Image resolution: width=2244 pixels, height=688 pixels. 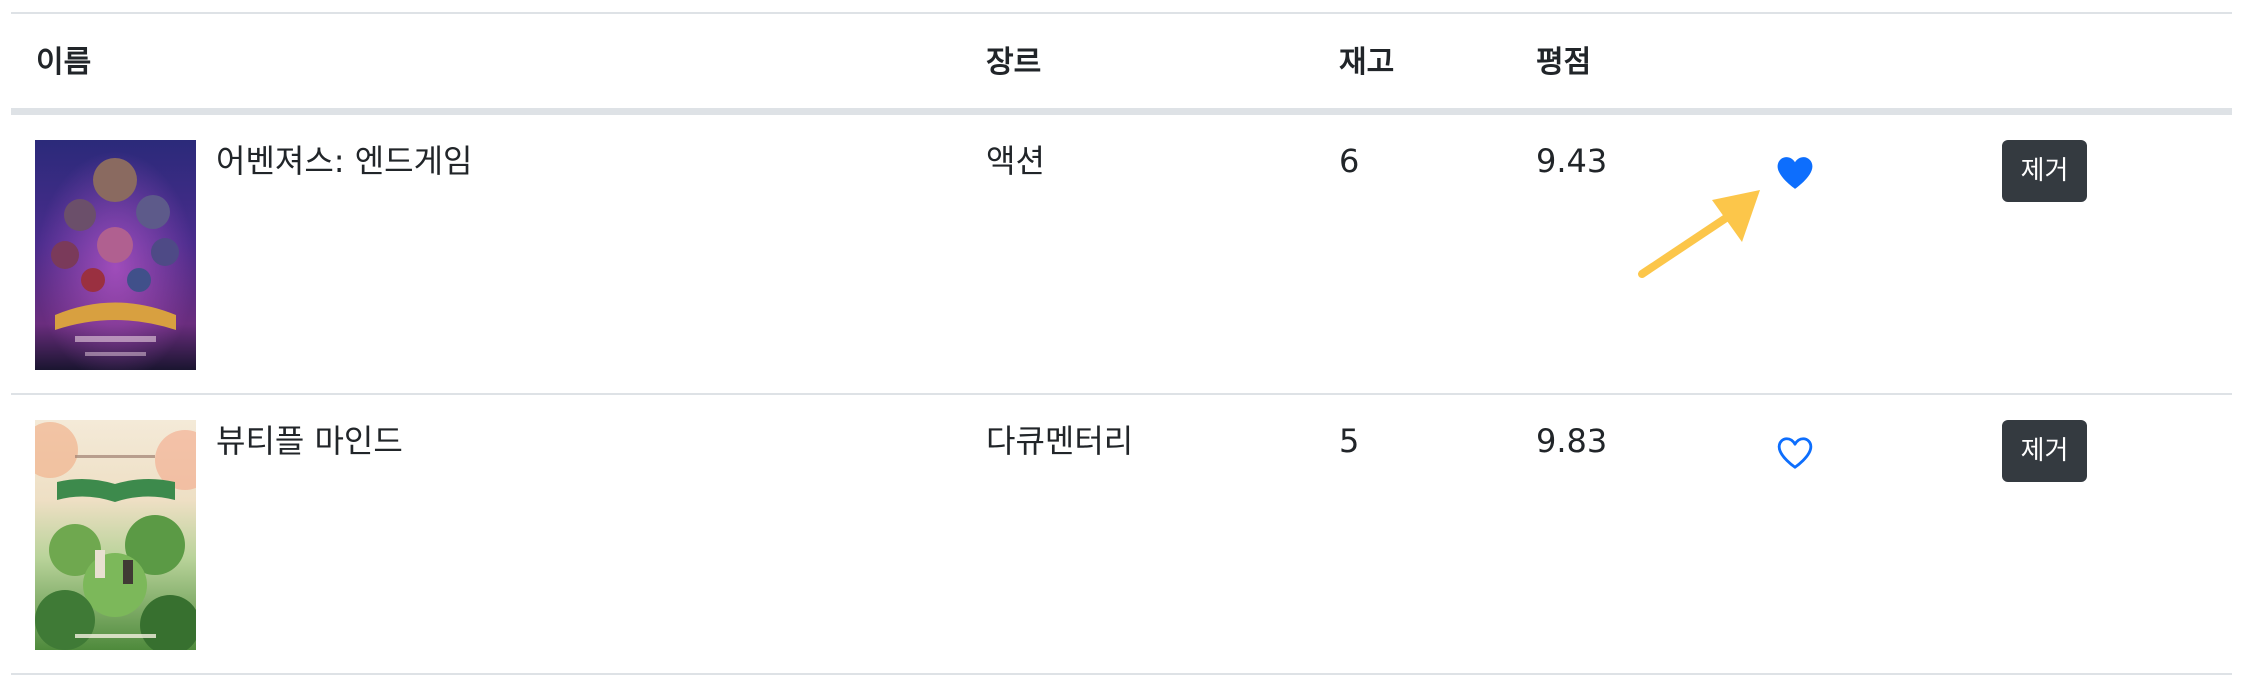 I want to click on movie-name: 뷰티플 마인드, so click(x=309, y=441).